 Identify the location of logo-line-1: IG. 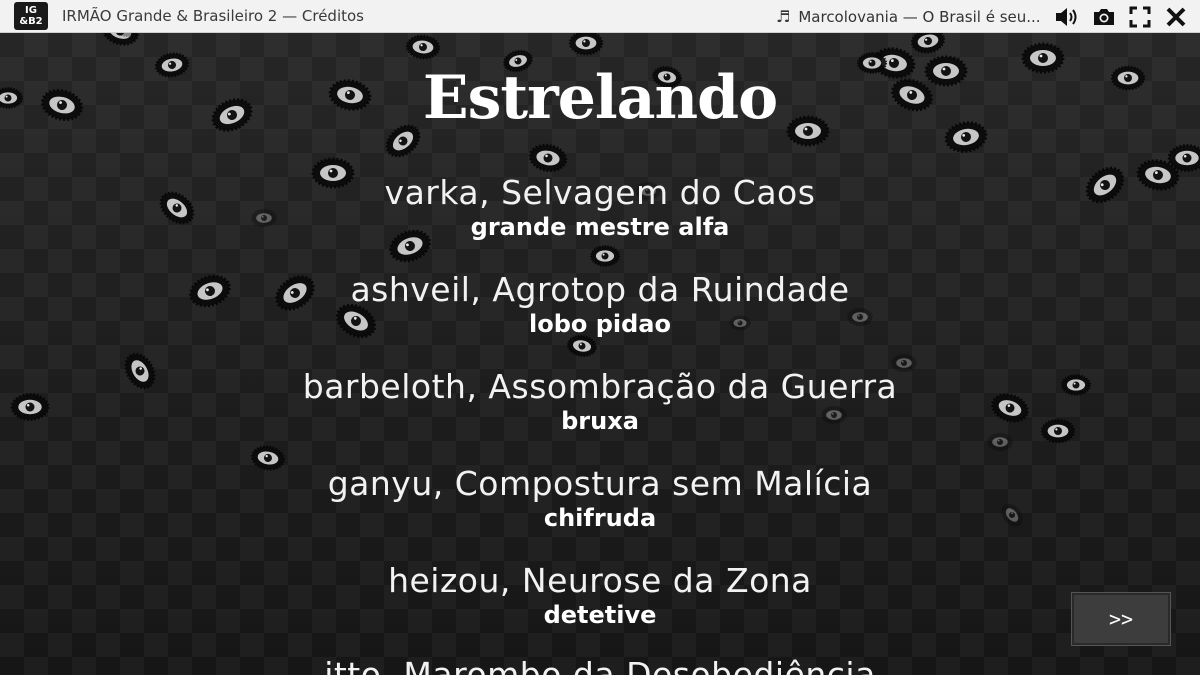
(31, 10).